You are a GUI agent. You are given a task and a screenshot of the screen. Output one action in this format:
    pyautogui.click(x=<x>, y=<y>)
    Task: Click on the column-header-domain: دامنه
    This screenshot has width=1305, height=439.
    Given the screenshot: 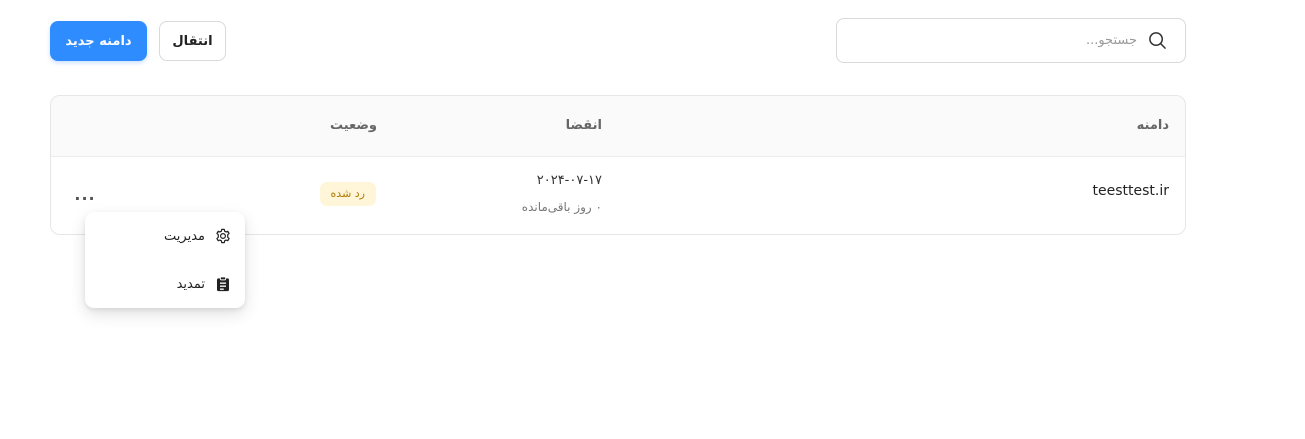 What is the action you would take?
    pyautogui.click(x=1152, y=125)
    